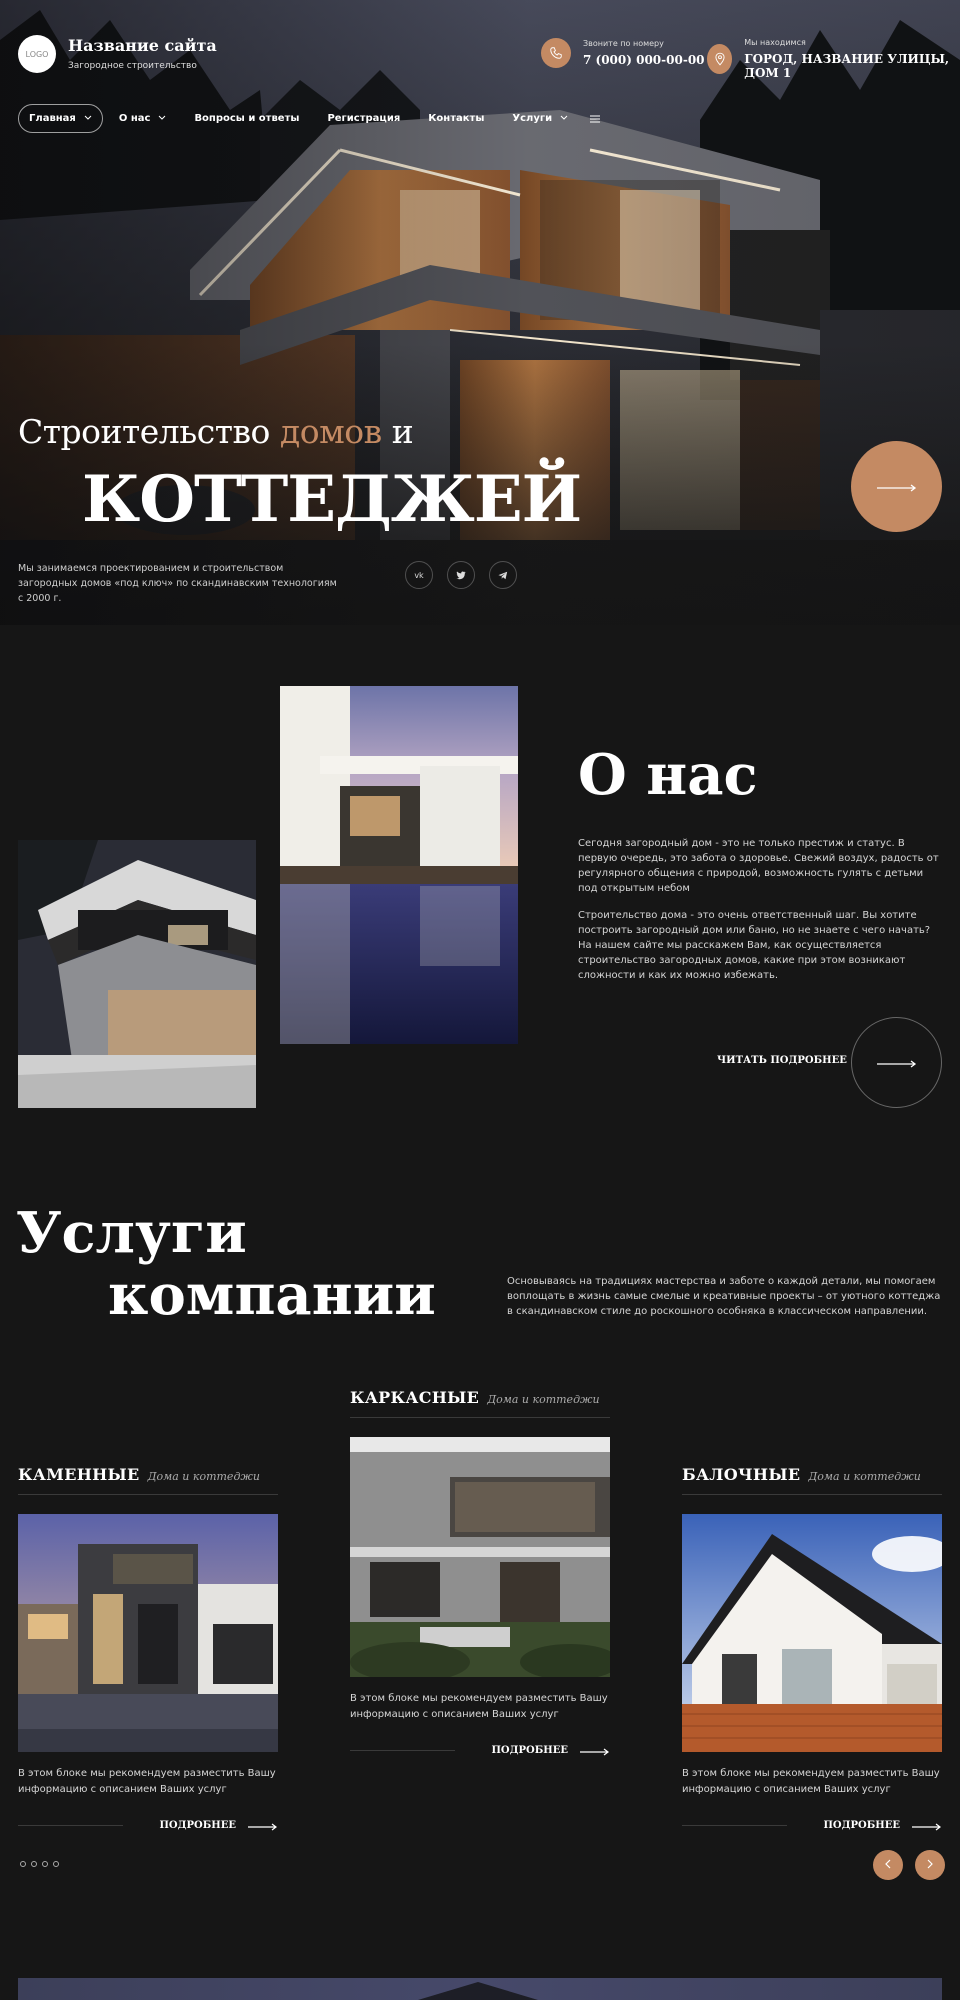 The height and width of the screenshot is (2000, 960). Describe the element at coordinates (399, 865) in the screenshot. I see `about-image-pool-house` at that location.